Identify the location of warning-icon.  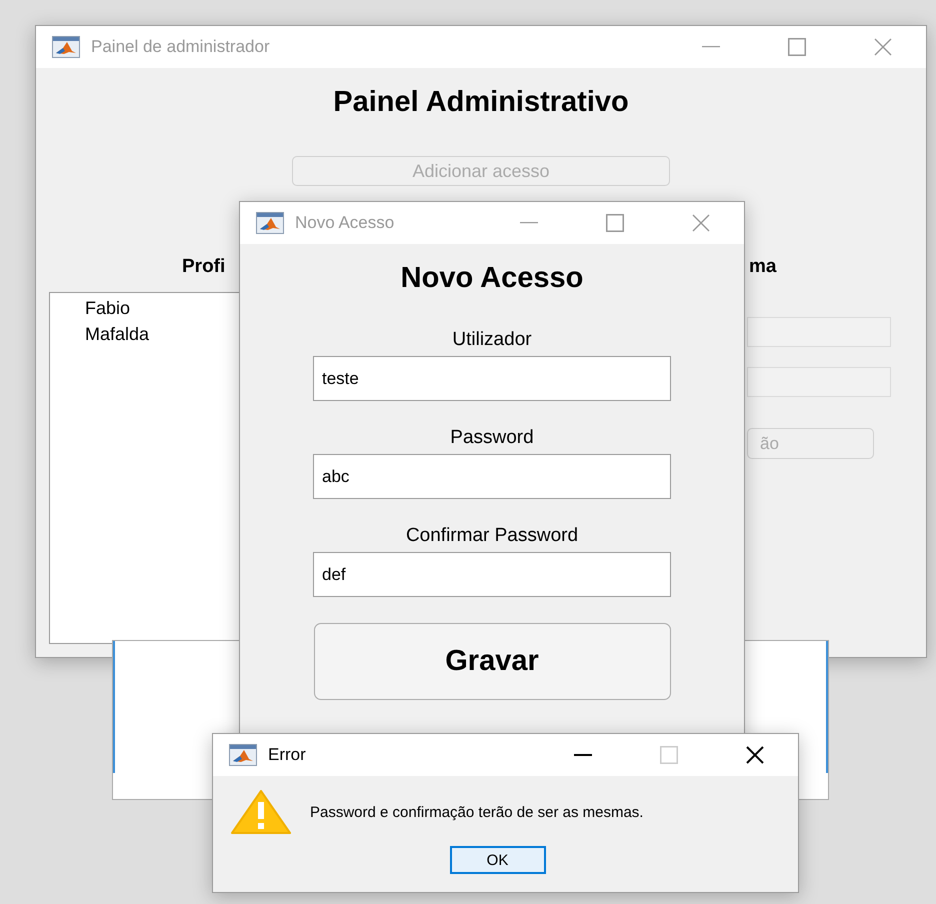
(261, 812).